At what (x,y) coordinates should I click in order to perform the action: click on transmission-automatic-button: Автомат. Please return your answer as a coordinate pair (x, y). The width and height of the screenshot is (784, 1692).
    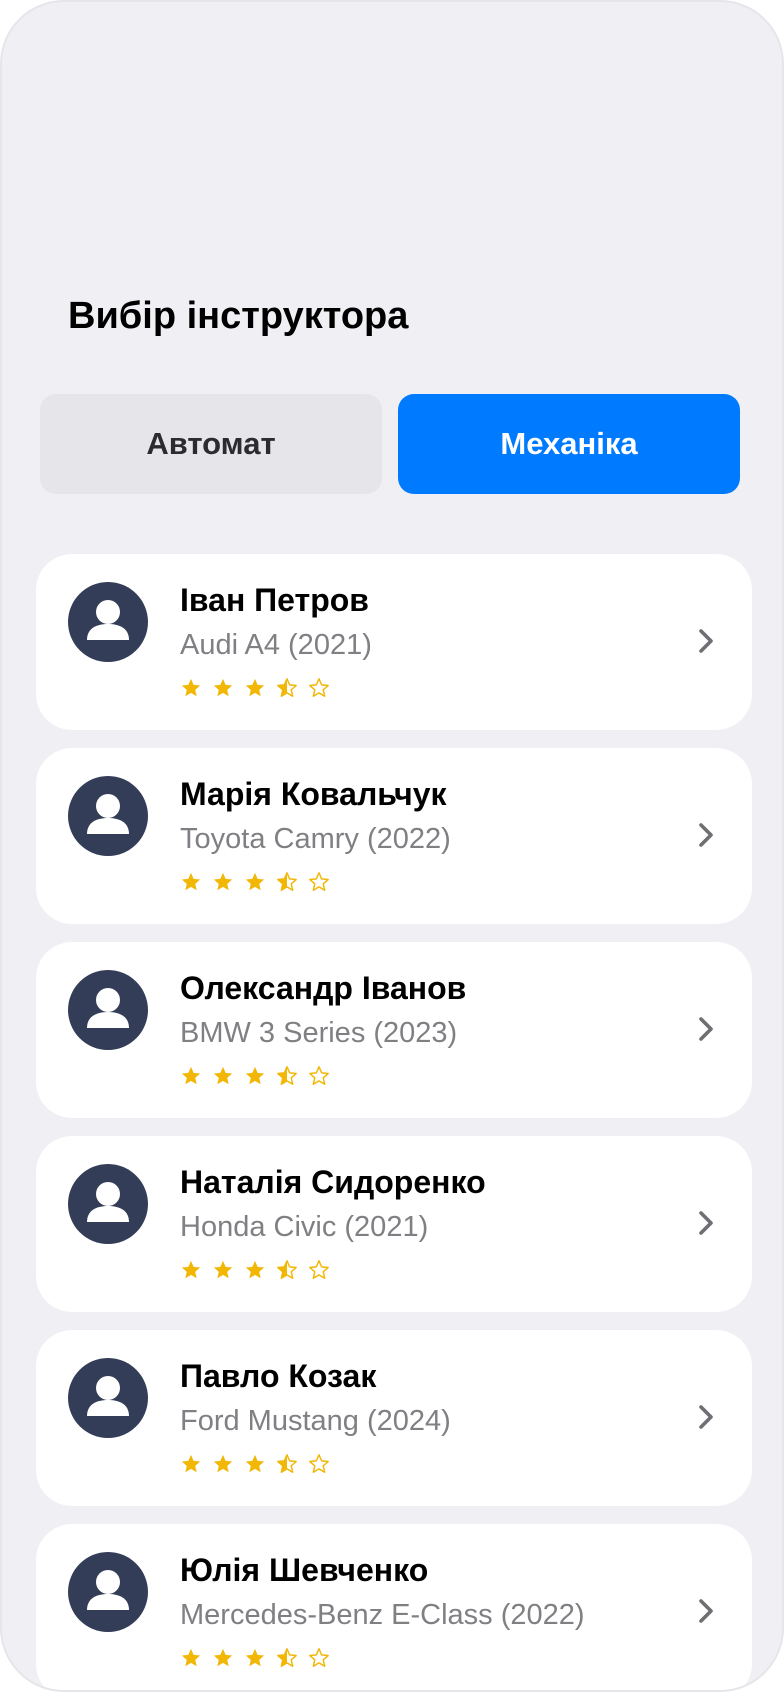
    Looking at the image, I should click on (211, 444).